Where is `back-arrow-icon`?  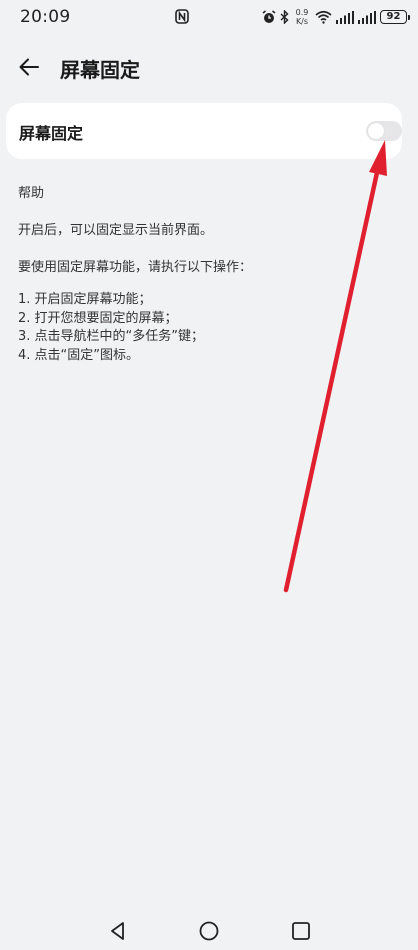 back-arrow-icon is located at coordinates (29, 67).